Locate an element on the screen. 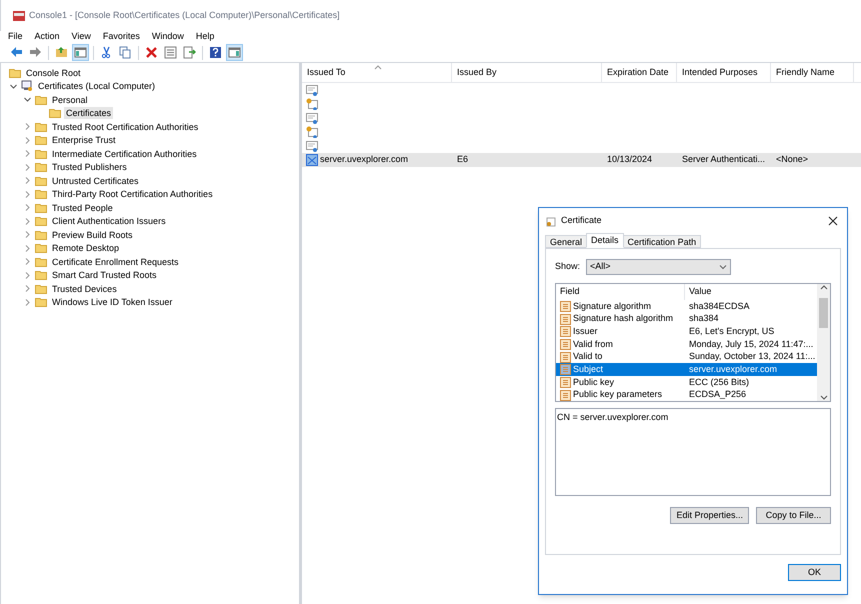  tree-item: Untrusted Certificates is located at coordinates (95, 180).